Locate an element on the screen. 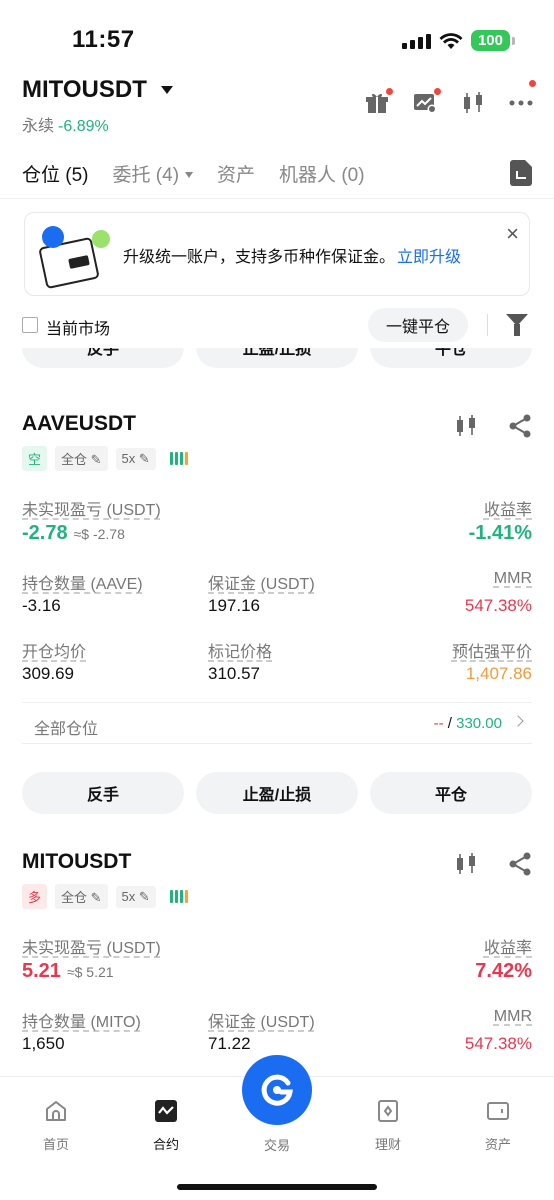 The width and height of the screenshot is (554, 1200). all-positions-row: 全部仓位 -- / 330.00 is located at coordinates (277, 723).